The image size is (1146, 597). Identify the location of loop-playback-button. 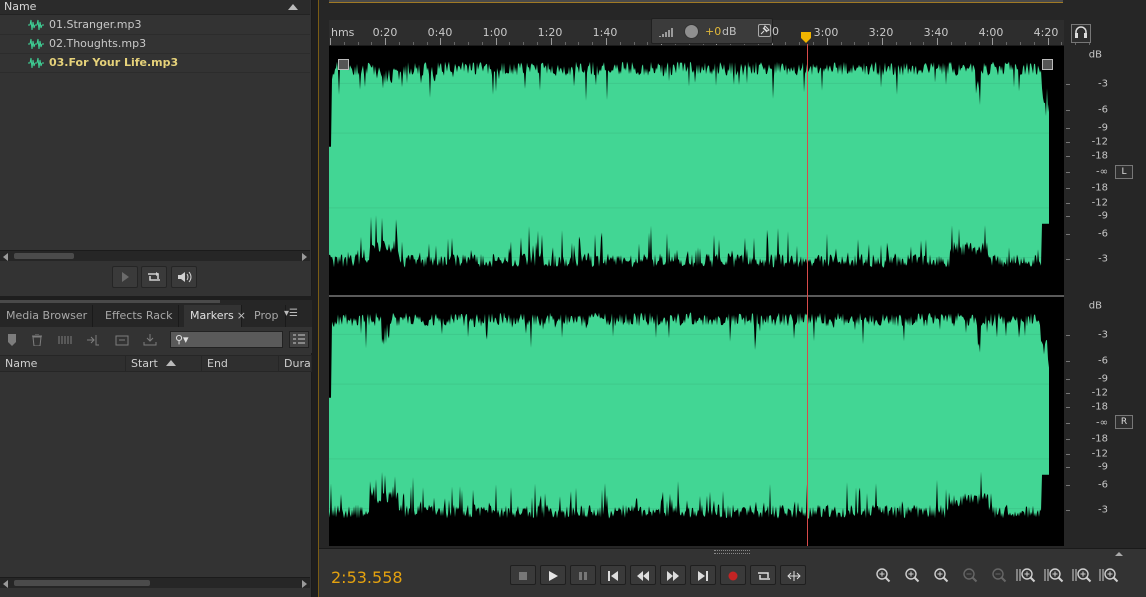
(763, 575).